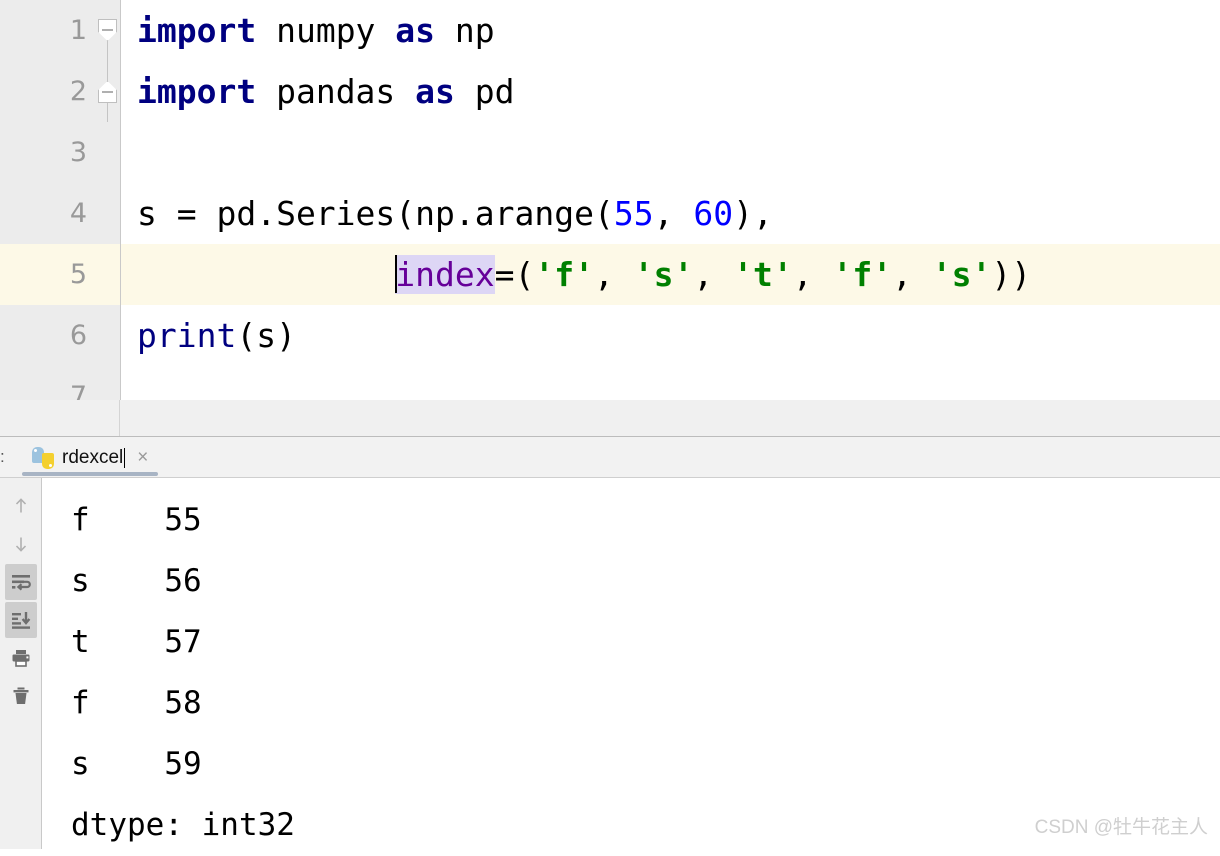  I want to click on tool-window-label: :, so click(2, 456).